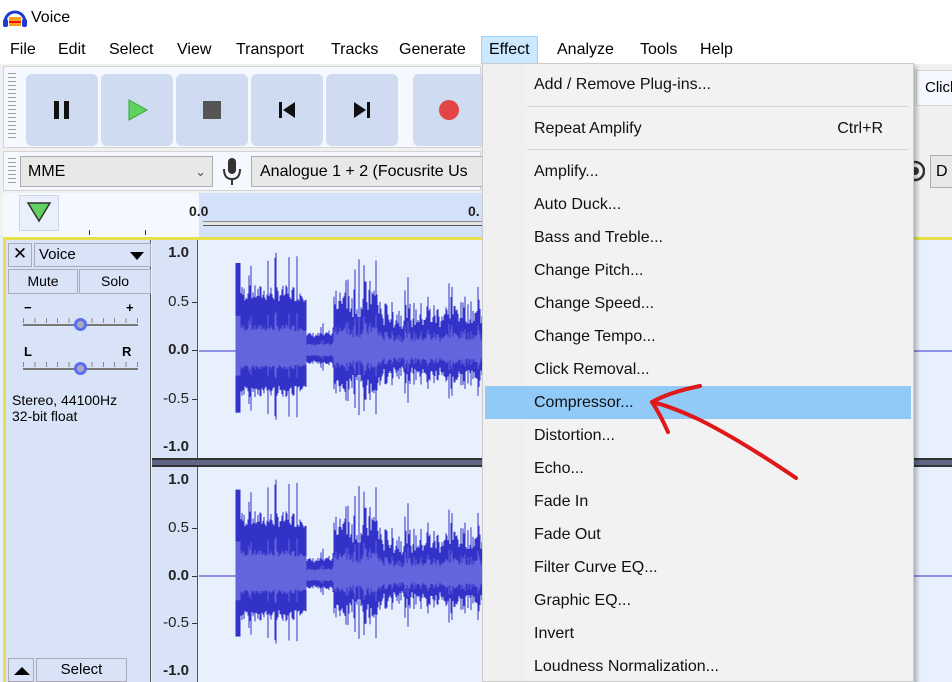  I want to click on menu-item-label: Invert, so click(554, 633).